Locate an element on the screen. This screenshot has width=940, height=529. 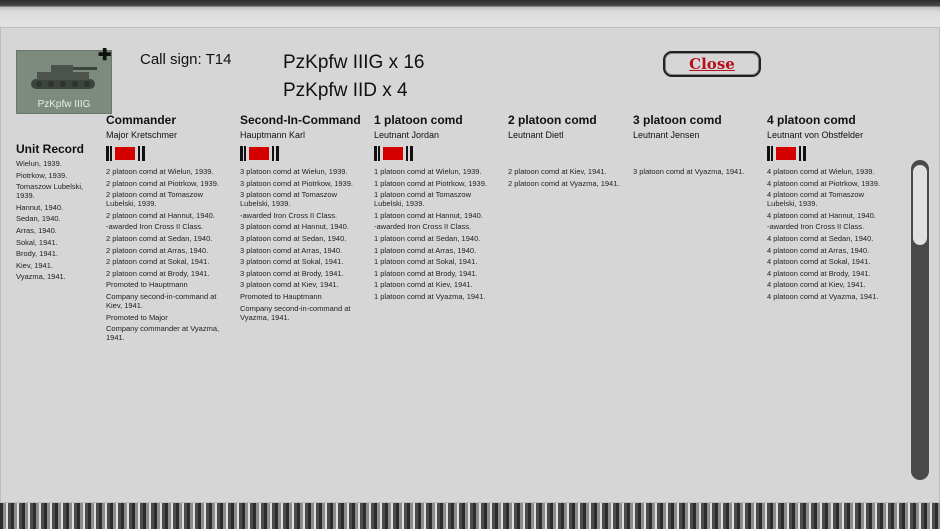
service-record-entry: 2 platoon comd at Sokal, 1941. is located at coordinates (158, 262).